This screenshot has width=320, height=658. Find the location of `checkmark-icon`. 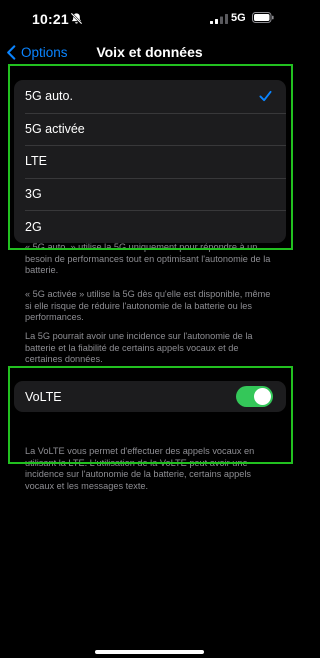

checkmark-icon is located at coordinates (265, 96).